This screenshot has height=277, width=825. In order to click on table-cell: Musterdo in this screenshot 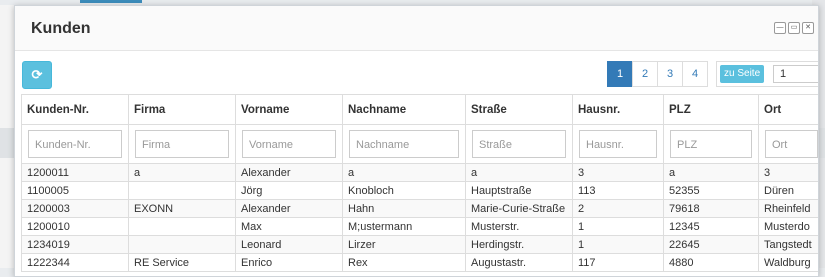, I will do `click(788, 226)`.